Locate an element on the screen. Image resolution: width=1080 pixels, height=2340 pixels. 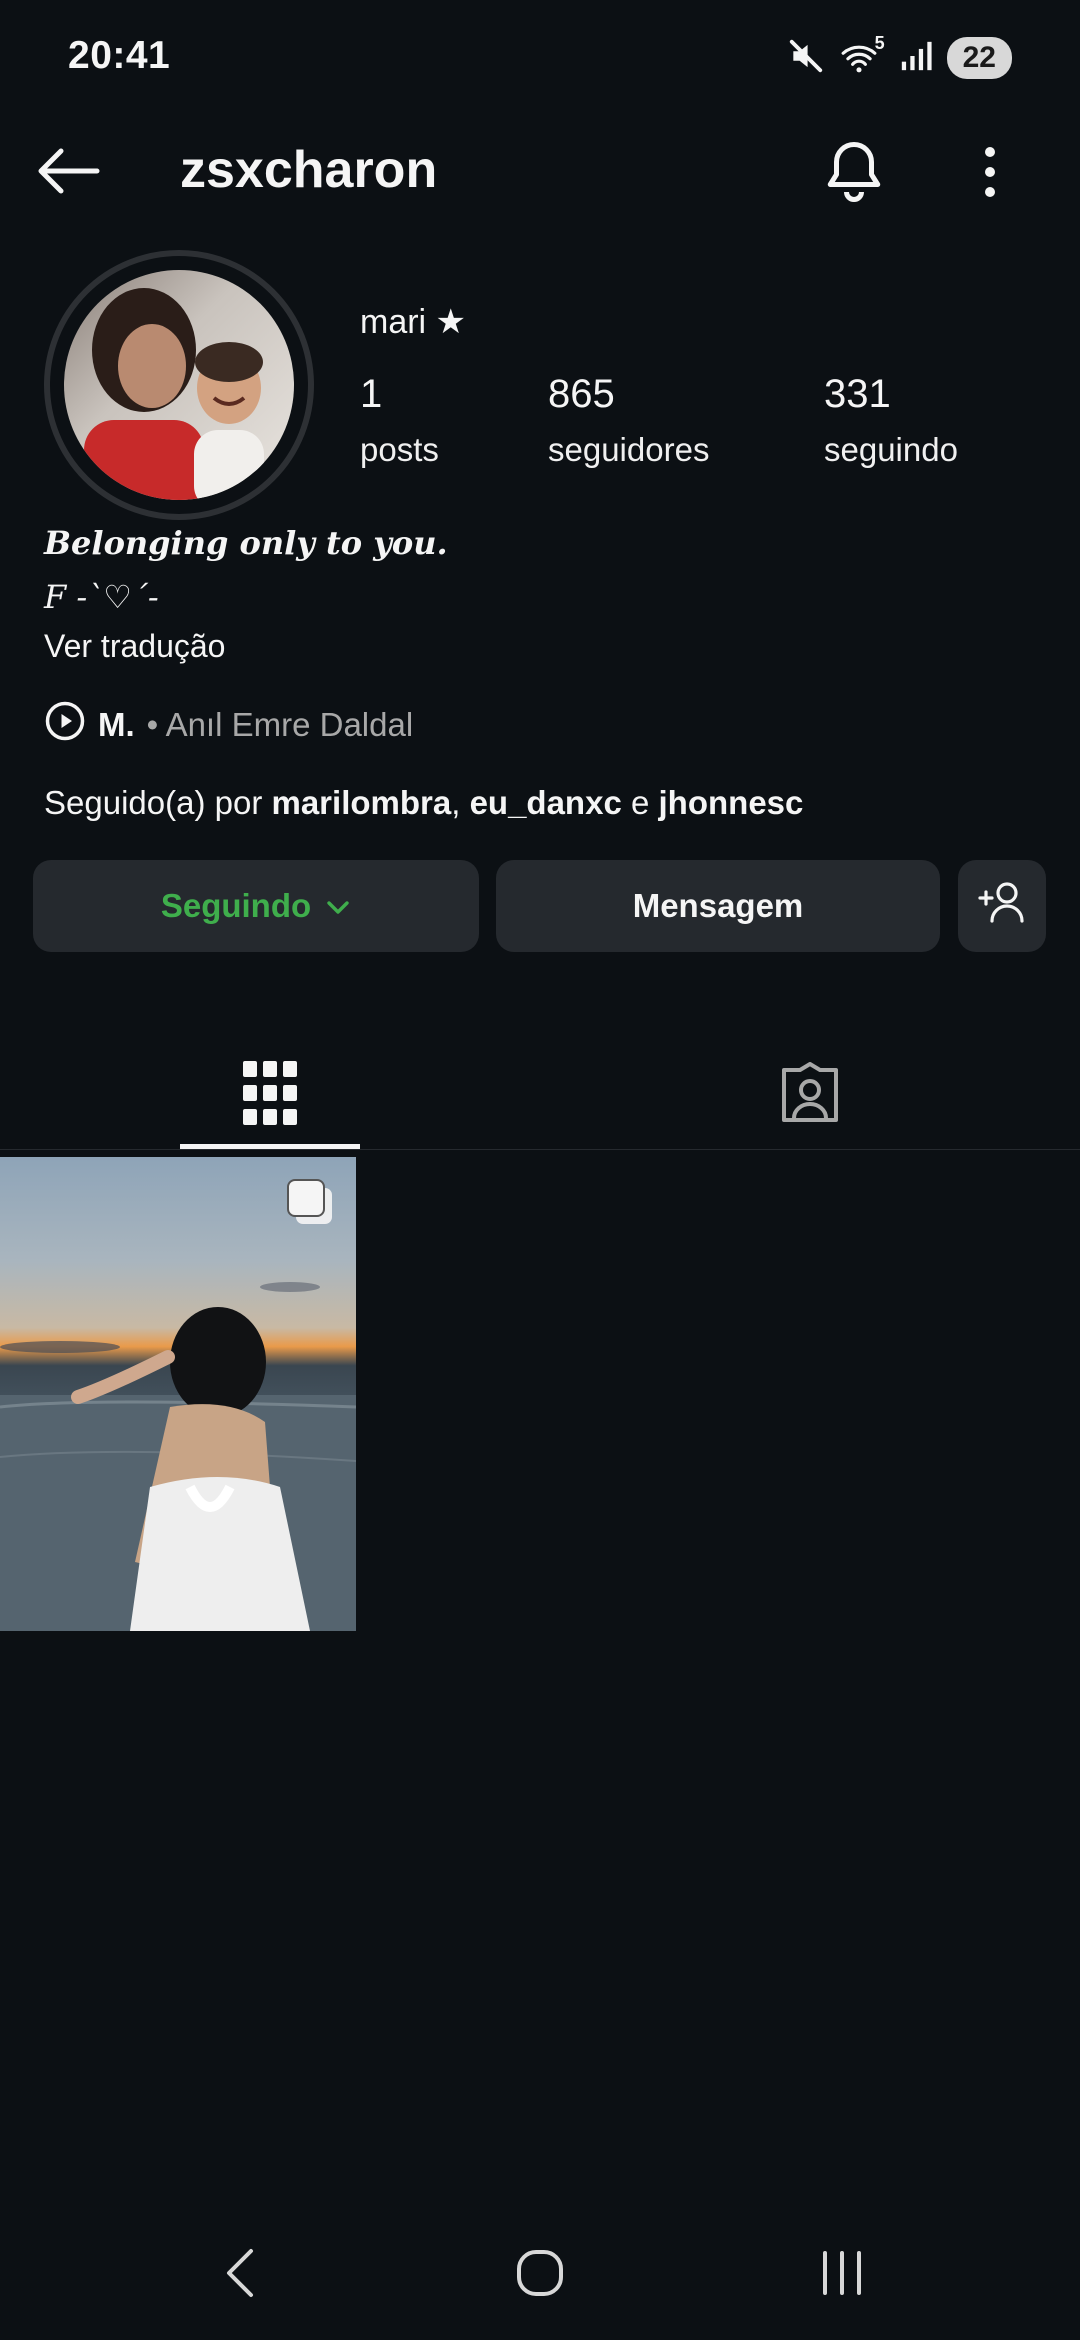
arrow-left-icon is located at coordinates (68, 173).